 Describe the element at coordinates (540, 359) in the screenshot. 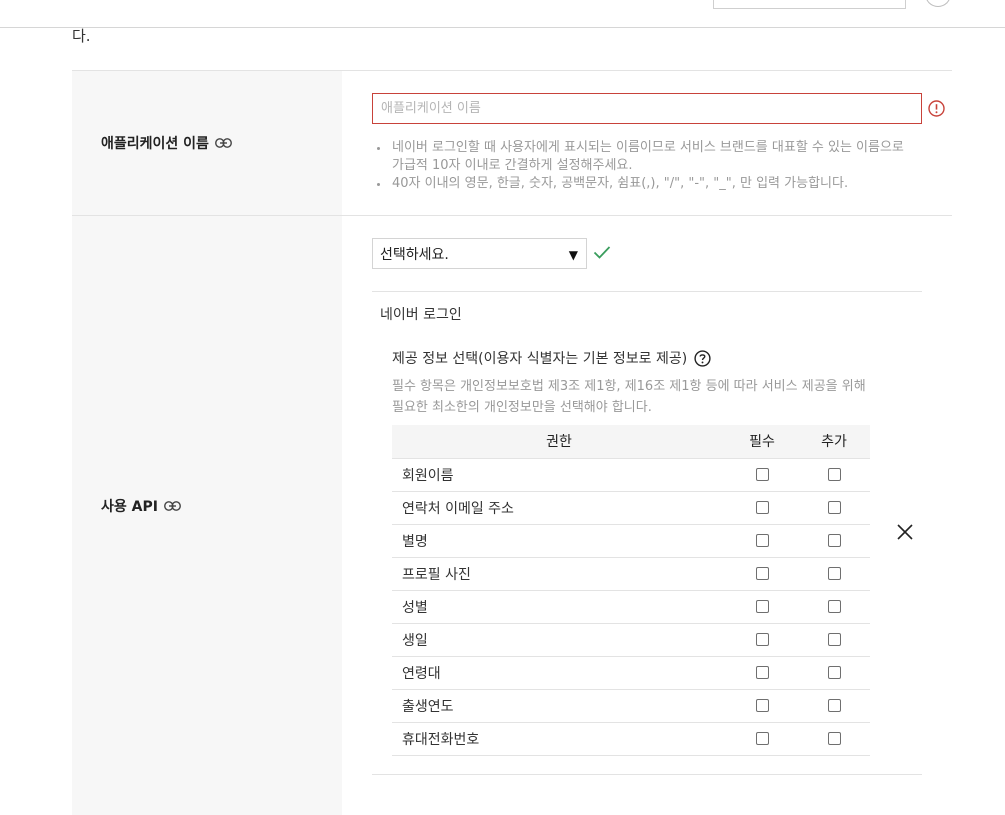

I see `info-title-text: 제공 정보 선택(이용자 식별자는 기본 정보로 제공)` at that location.